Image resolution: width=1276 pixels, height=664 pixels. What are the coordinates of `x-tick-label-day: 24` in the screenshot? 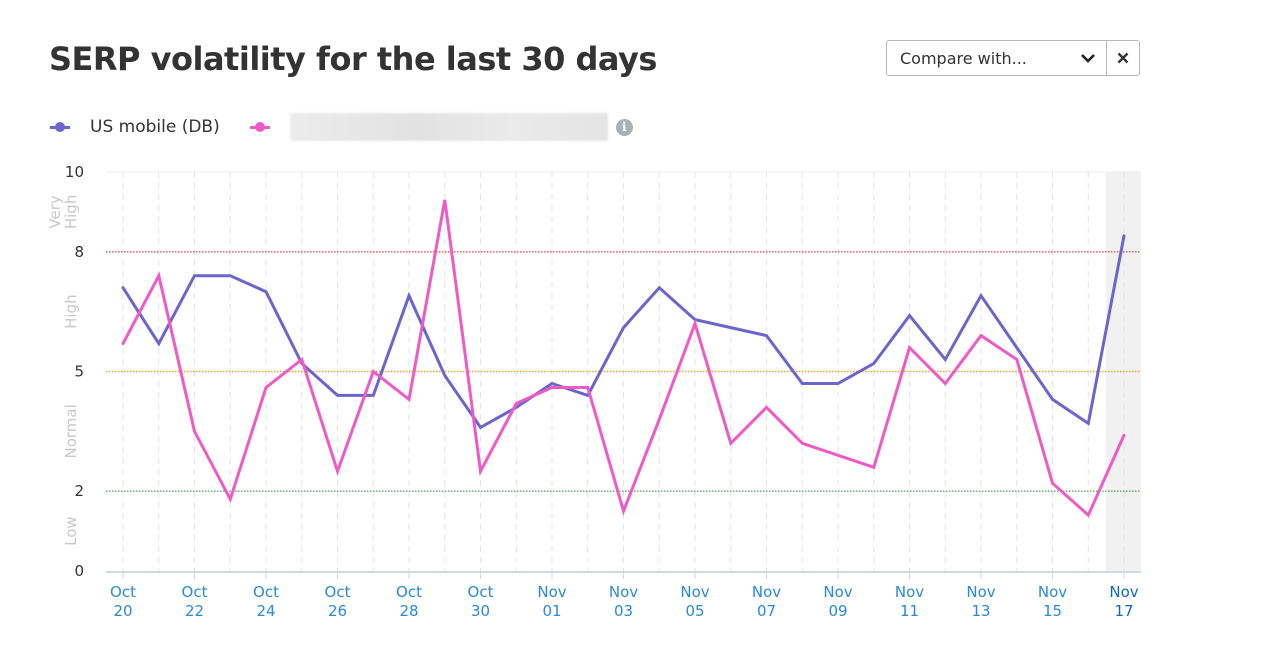 It's located at (265, 611).